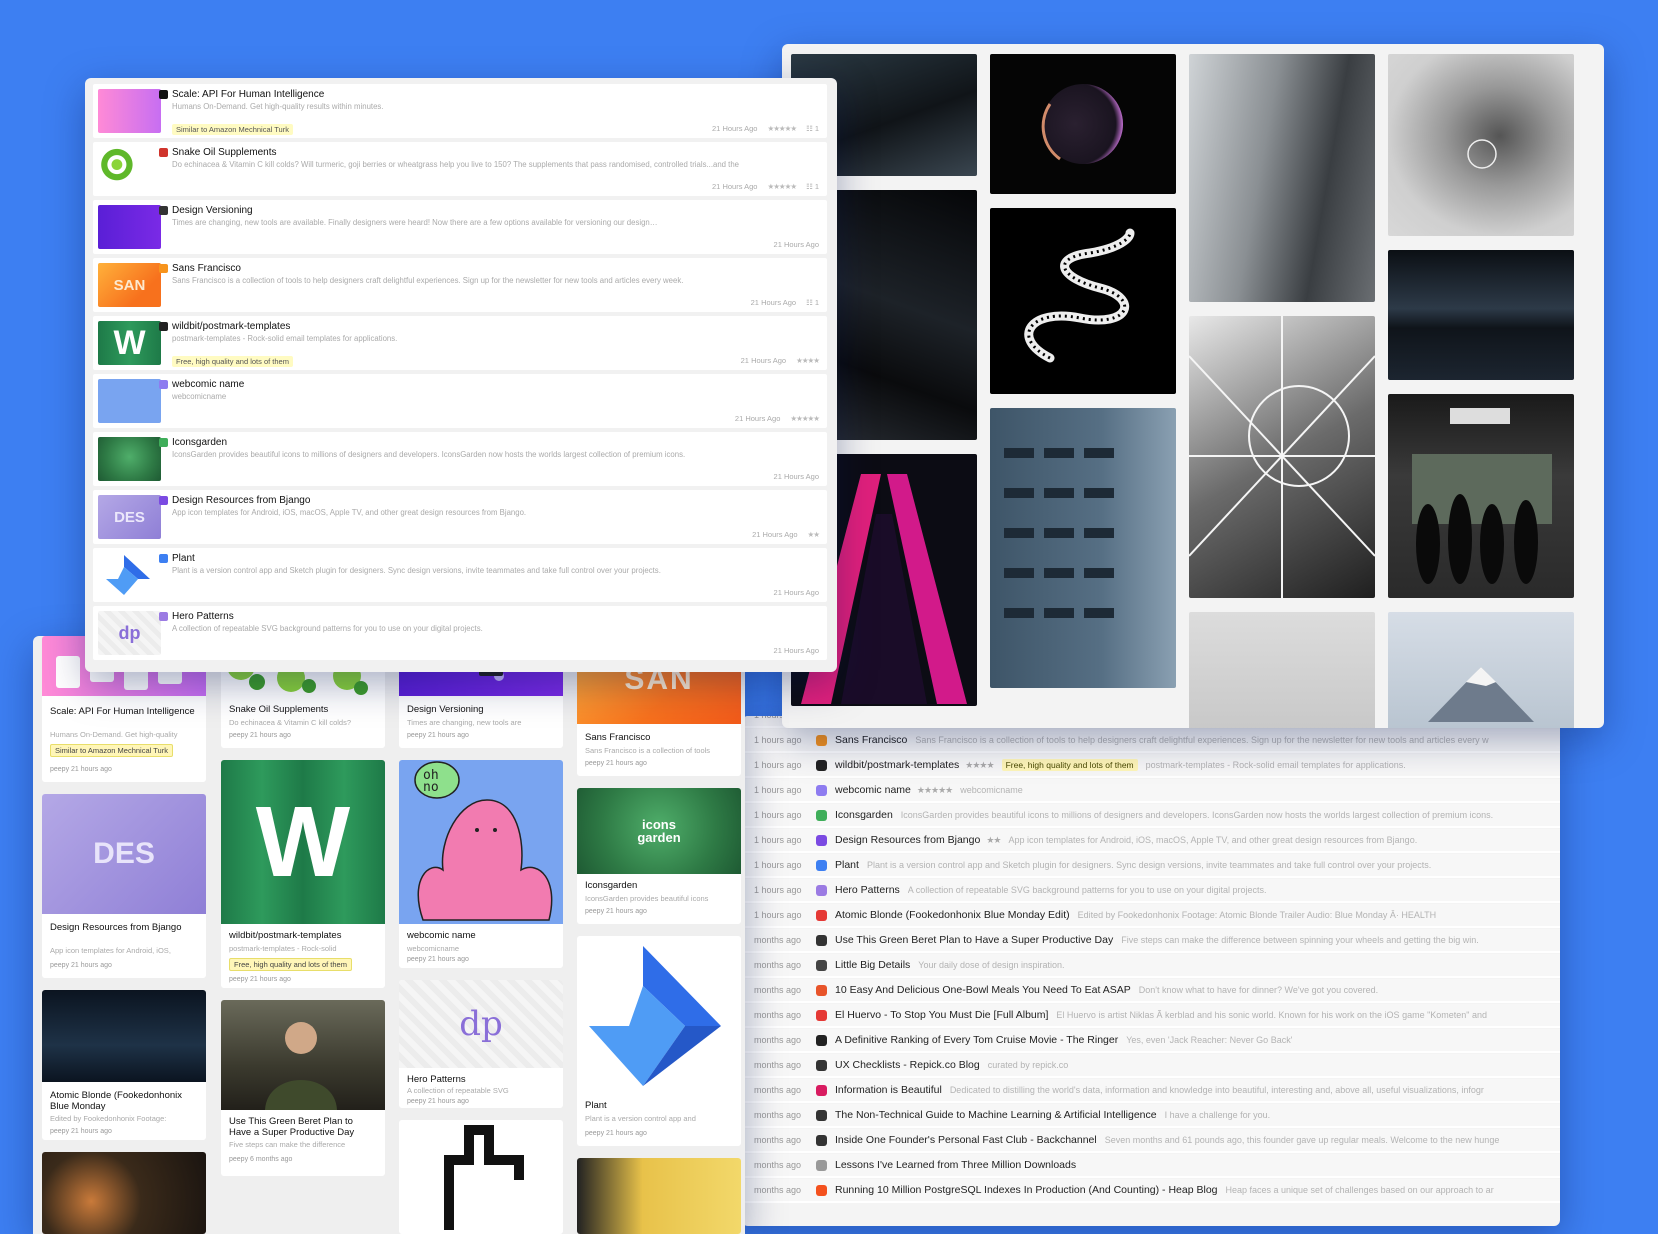 The image size is (1658, 1234). Describe the element at coordinates (232, 129) in the screenshot. I see `bookmark-tag: Similar to Amazon Mechnical Turk` at that location.